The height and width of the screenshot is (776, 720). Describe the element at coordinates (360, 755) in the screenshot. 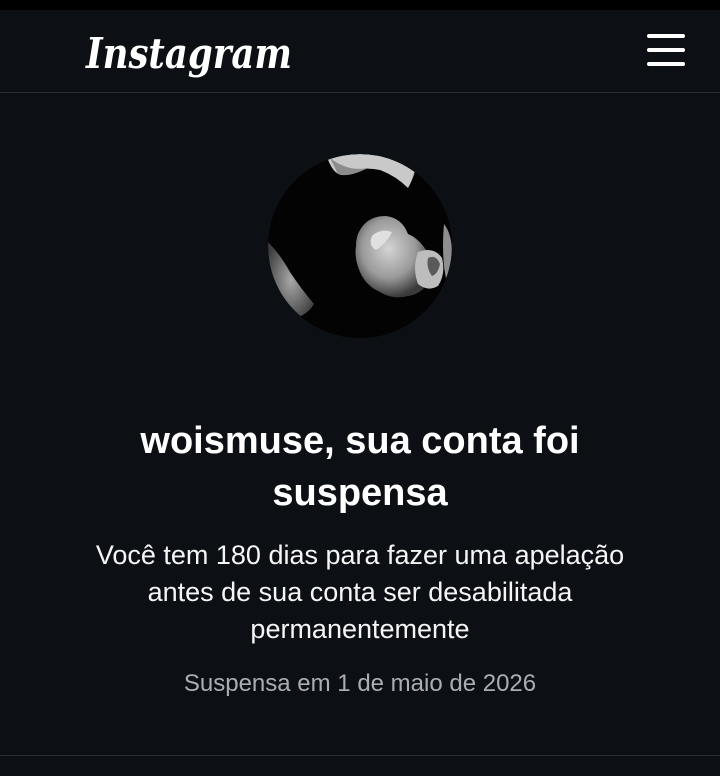

I see `divider` at that location.